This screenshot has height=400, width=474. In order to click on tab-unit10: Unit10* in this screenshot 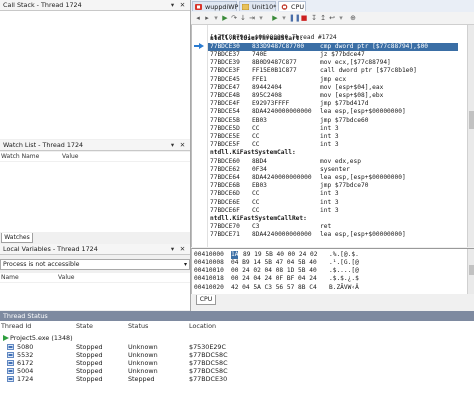, I will do `click(257, 6)`.